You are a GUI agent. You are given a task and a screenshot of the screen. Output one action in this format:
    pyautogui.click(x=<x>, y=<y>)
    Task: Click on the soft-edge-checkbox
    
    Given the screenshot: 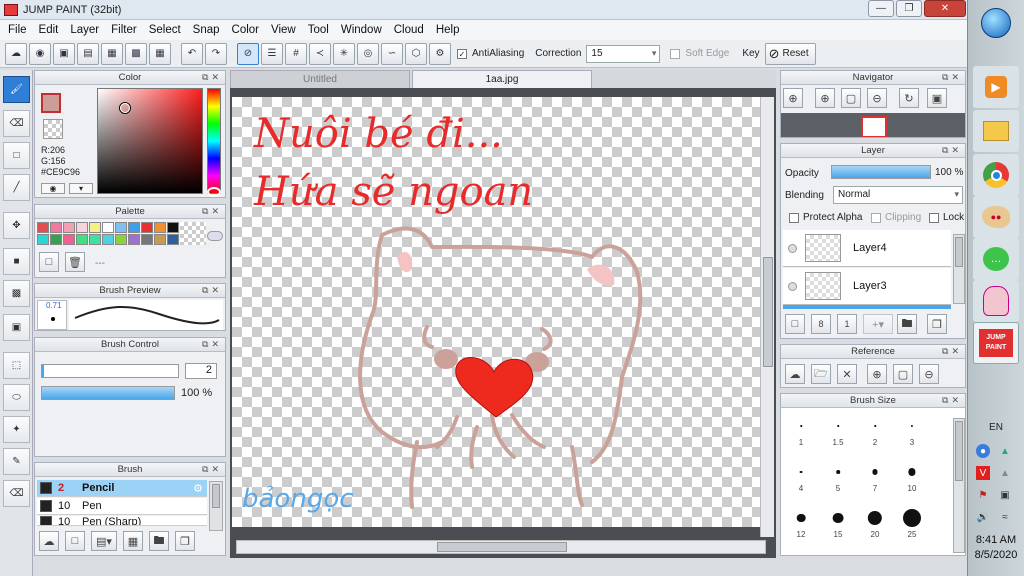 What is the action you would take?
    pyautogui.click(x=675, y=53)
    